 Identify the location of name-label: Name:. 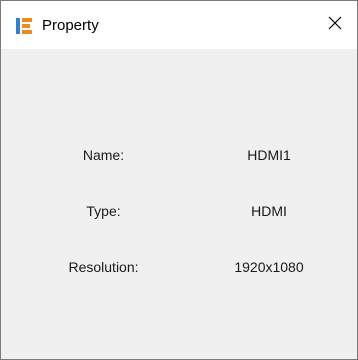
(103, 155).